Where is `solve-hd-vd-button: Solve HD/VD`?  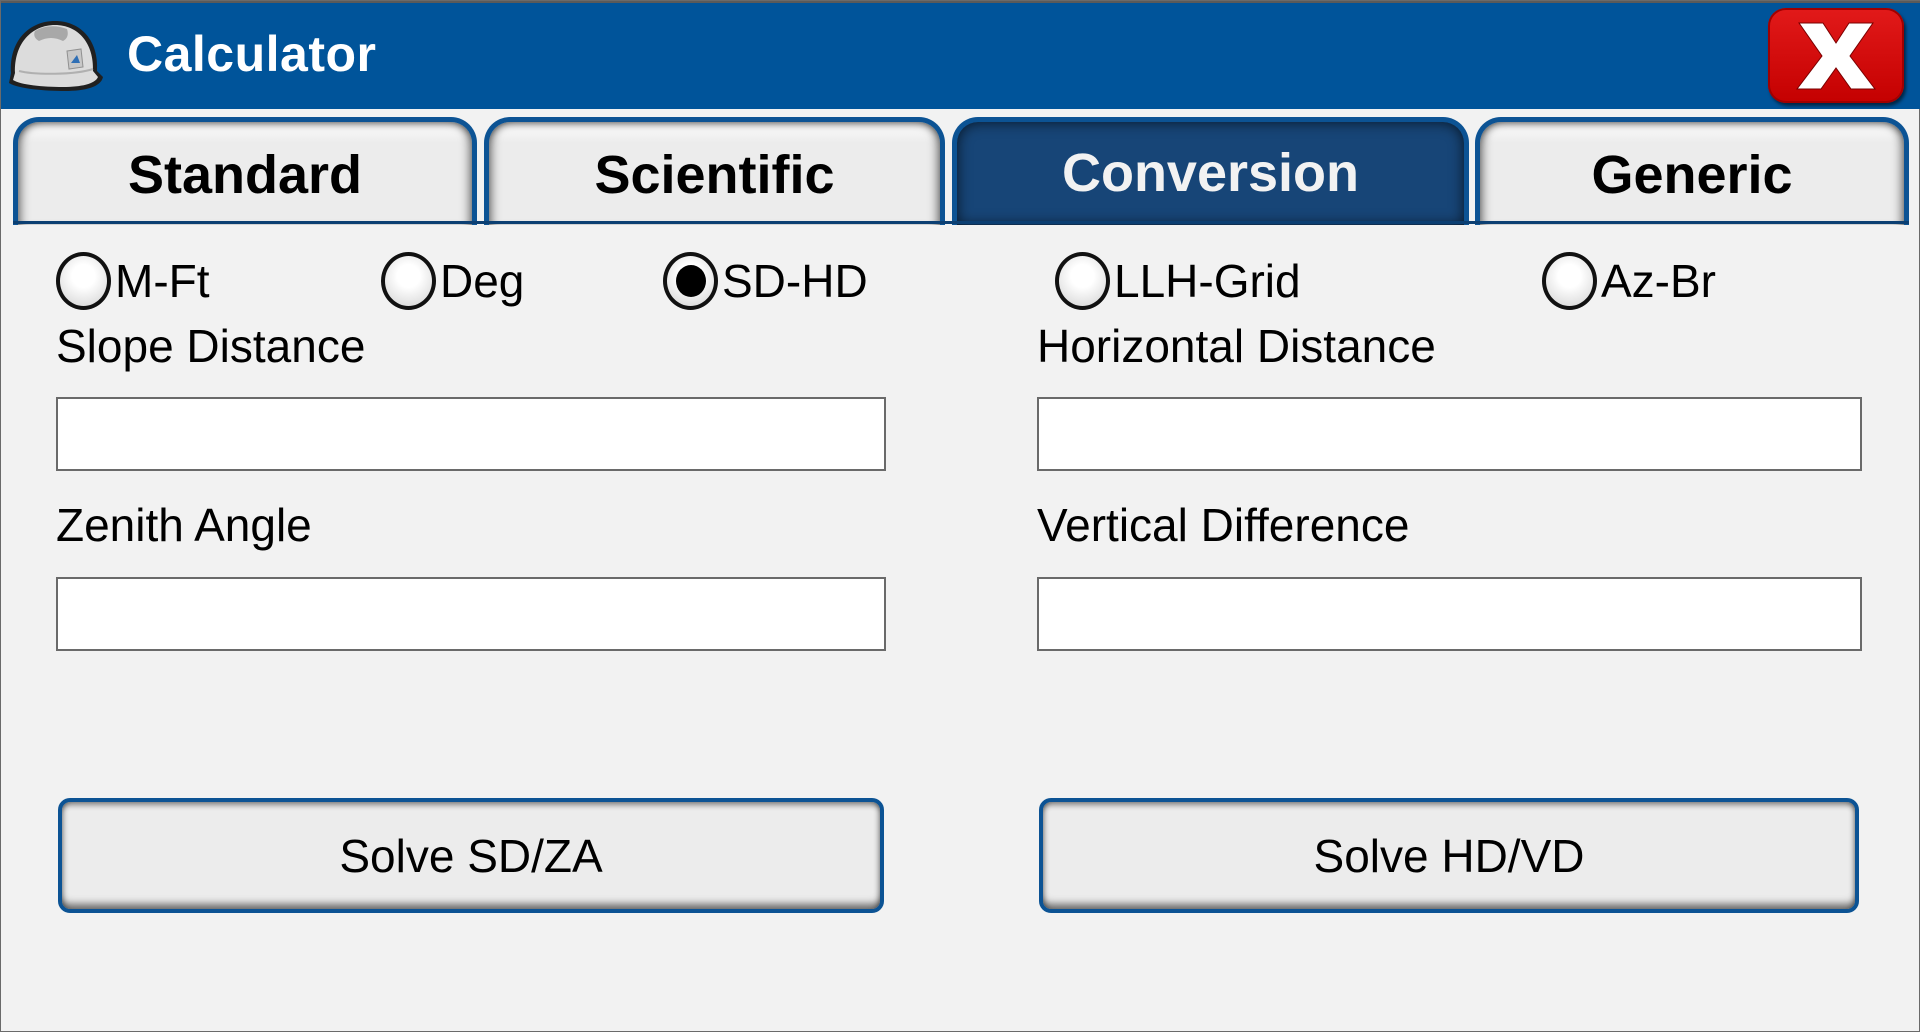 solve-hd-vd-button: Solve HD/VD is located at coordinates (1449, 855).